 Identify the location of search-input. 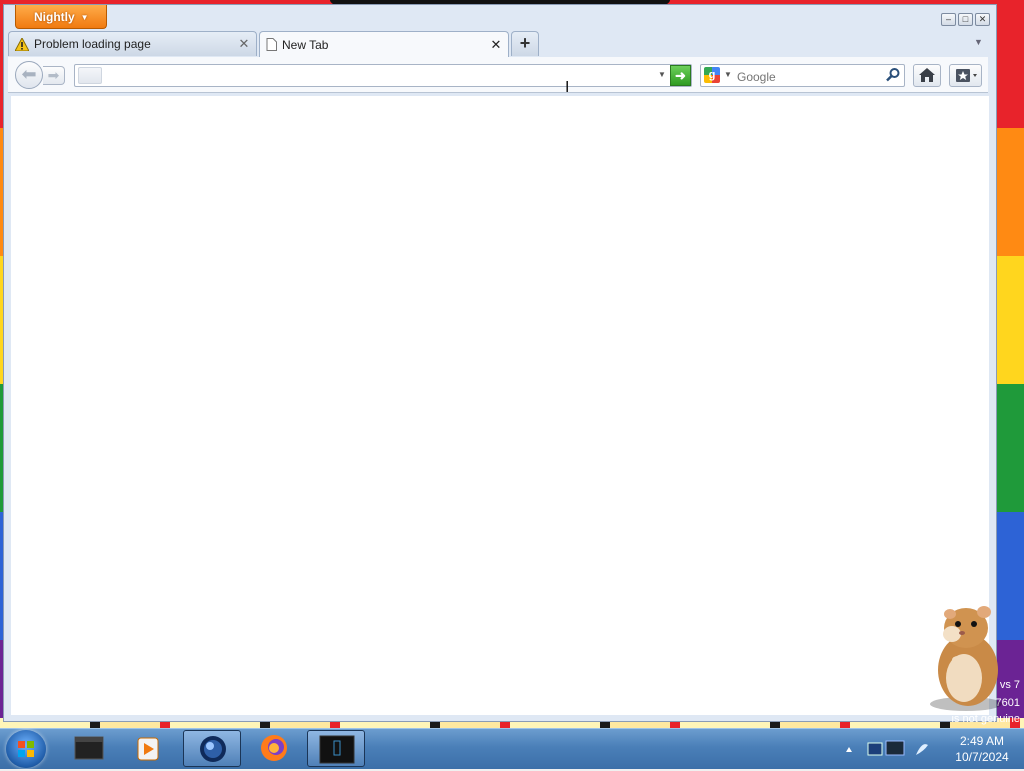
(807, 76).